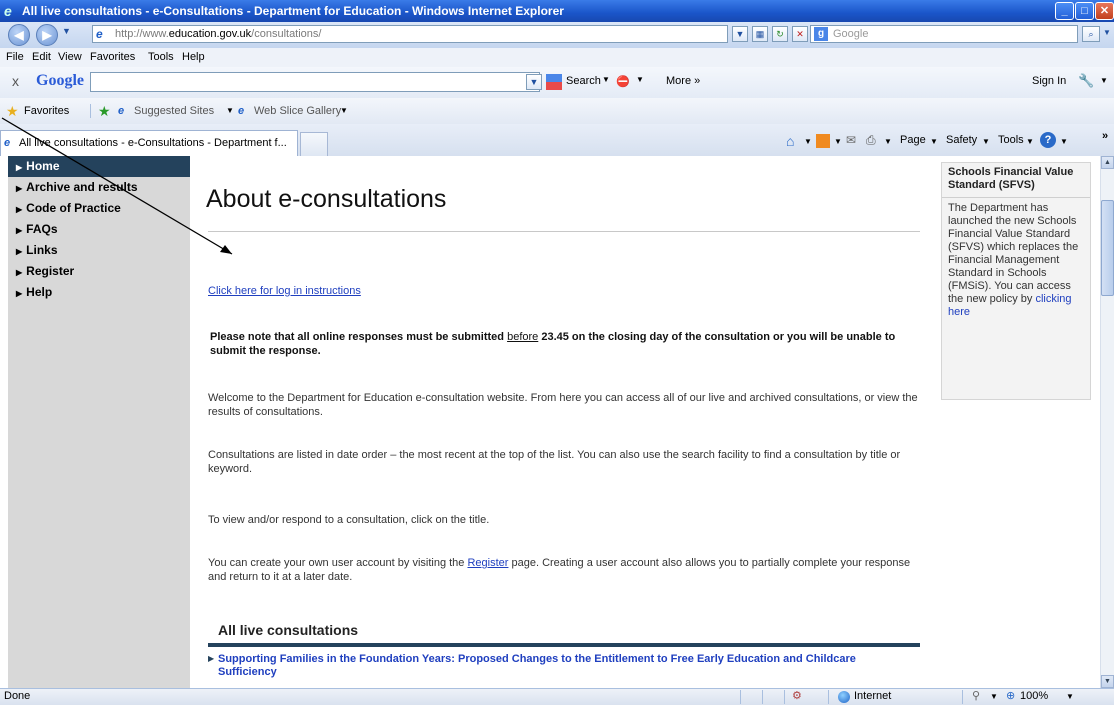 The width and height of the screenshot is (1114, 705). I want to click on annotation-arrow, so click(117, 186).